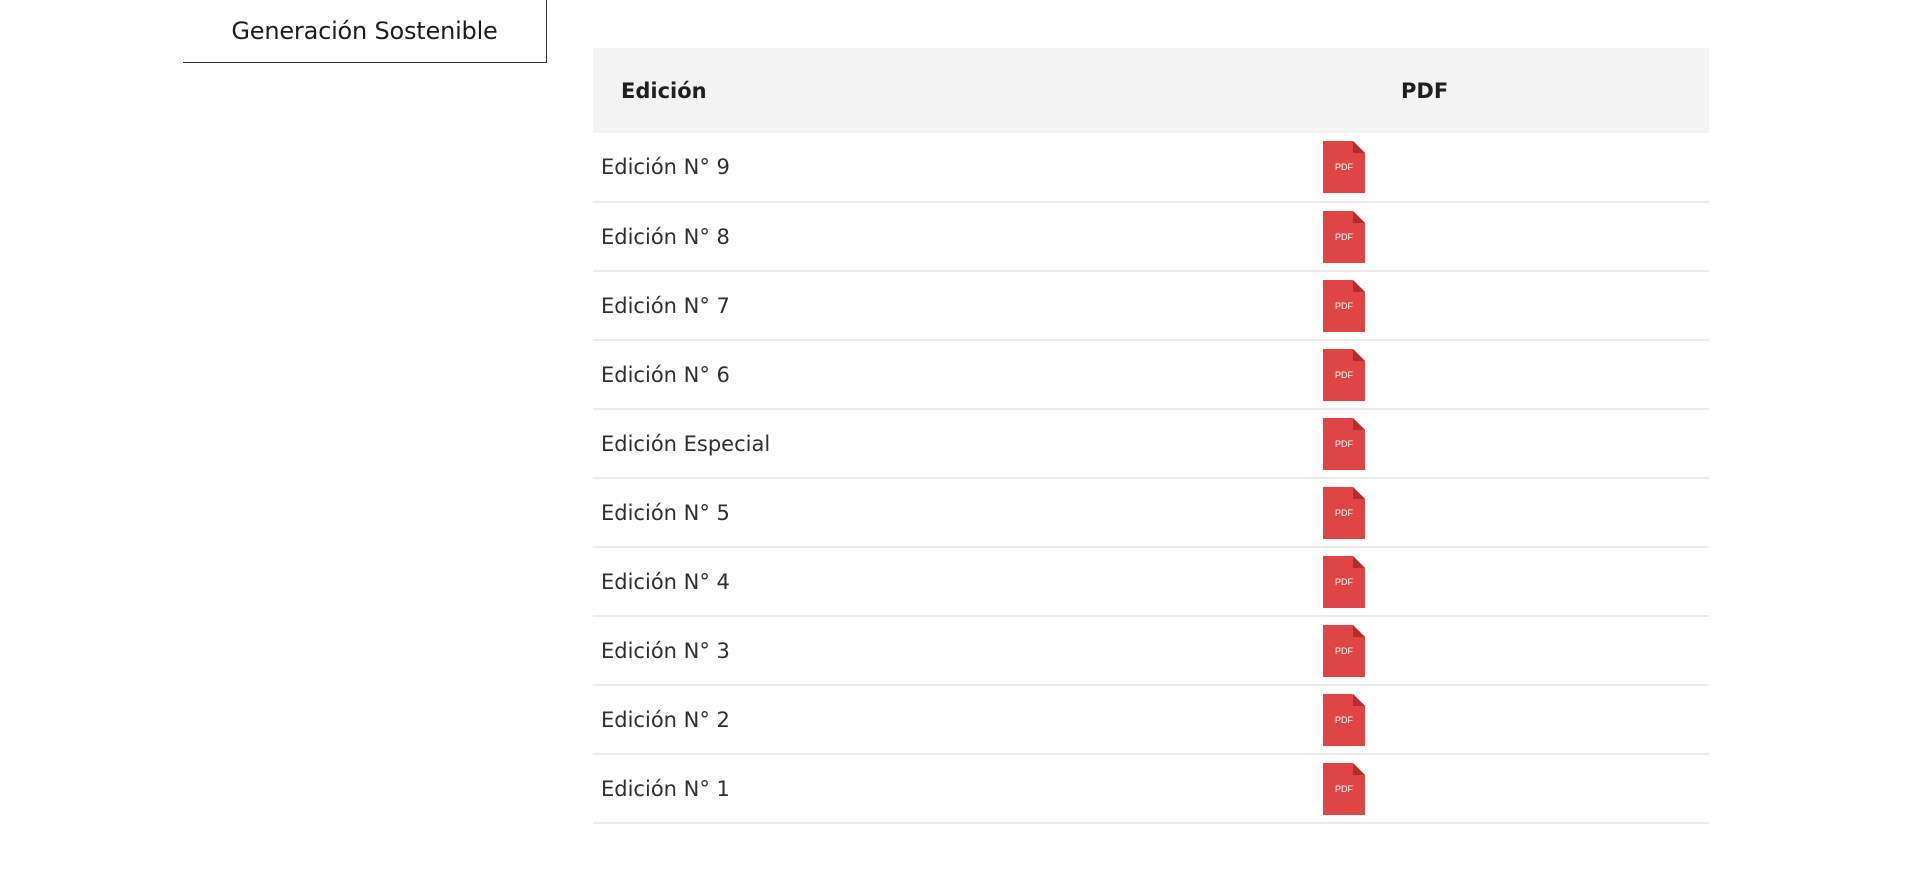  What do you see at coordinates (665, 650) in the screenshot?
I see `edition-name: Edición N° 3` at bounding box center [665, 650].